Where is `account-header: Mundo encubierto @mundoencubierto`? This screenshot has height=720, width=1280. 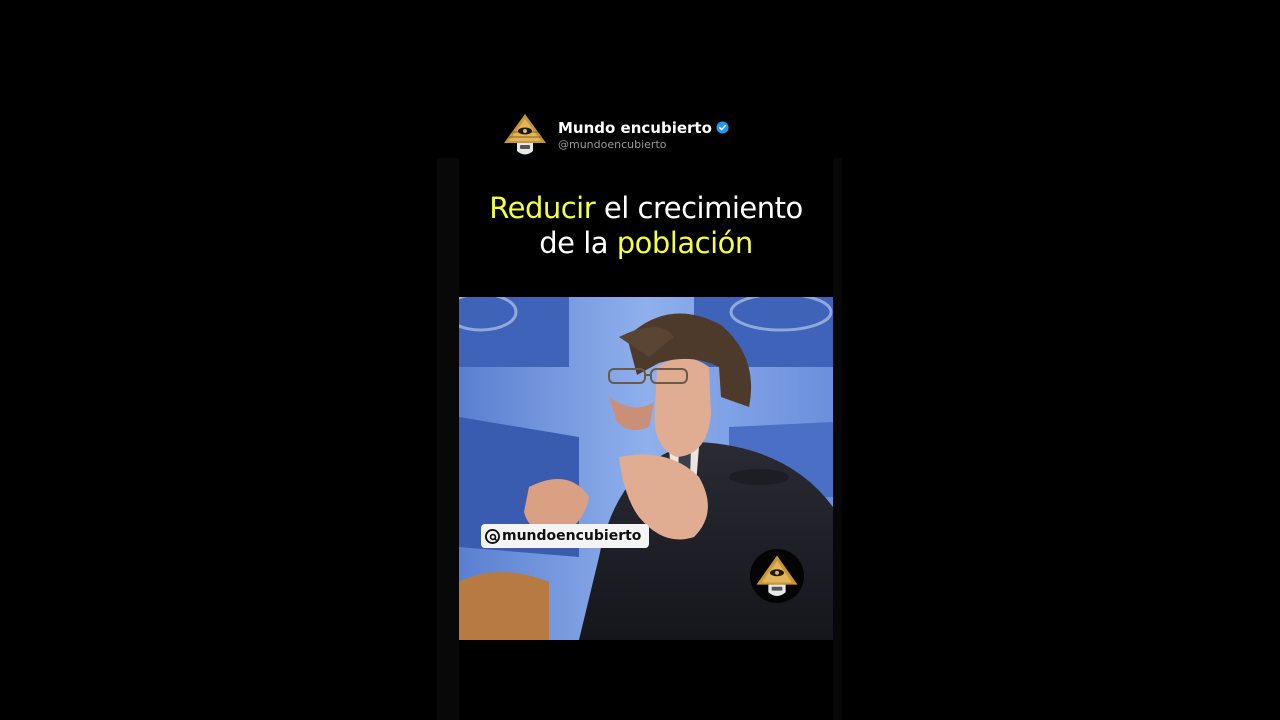
account-header: Mundo encubierto @mundoencubierto is located at coordinates (614, 135).